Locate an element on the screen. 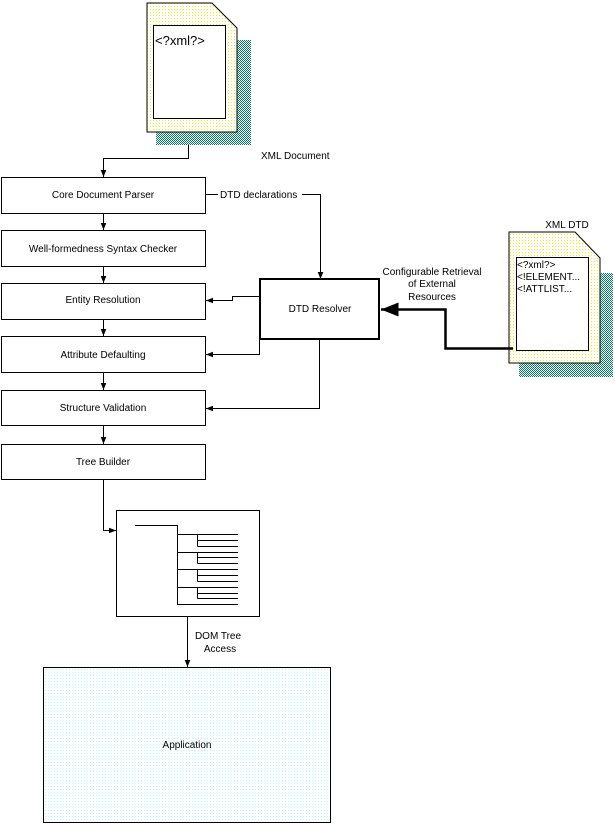  arrow-to-entity is located at coordinates (232, 300).